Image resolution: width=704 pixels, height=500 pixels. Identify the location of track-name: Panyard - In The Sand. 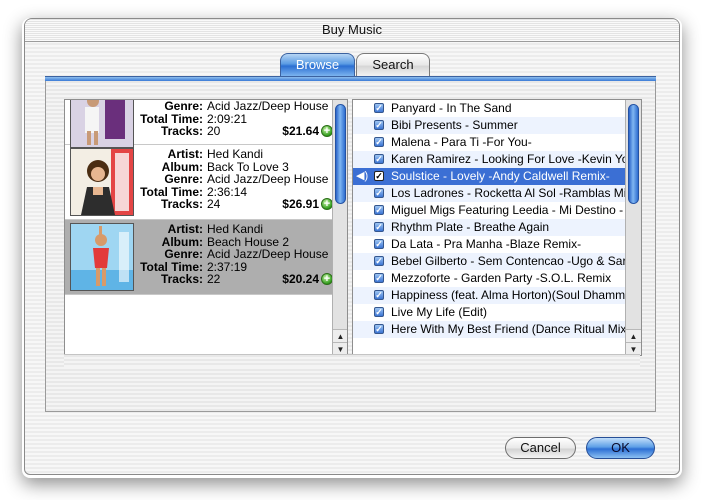
(451, 108).